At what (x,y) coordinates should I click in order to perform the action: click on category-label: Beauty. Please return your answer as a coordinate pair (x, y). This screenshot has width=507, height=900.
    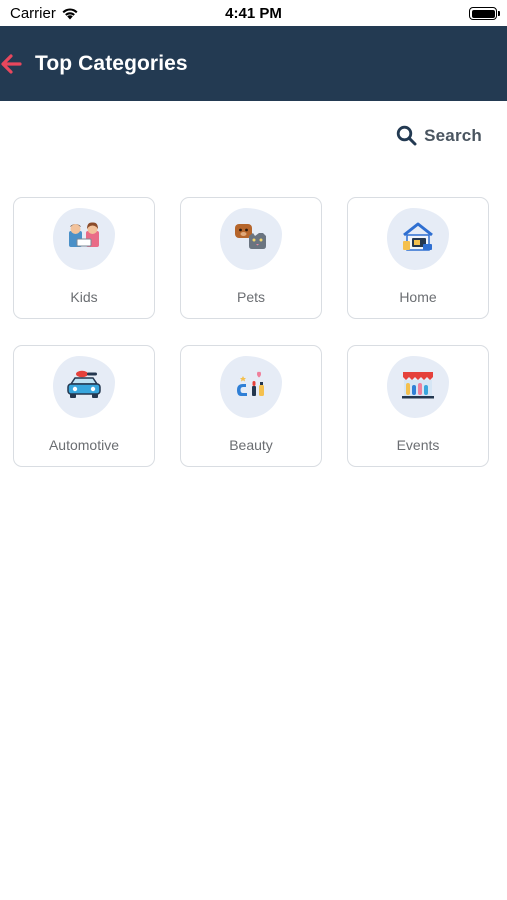
    Looking at the image, I should click on (251, 445).